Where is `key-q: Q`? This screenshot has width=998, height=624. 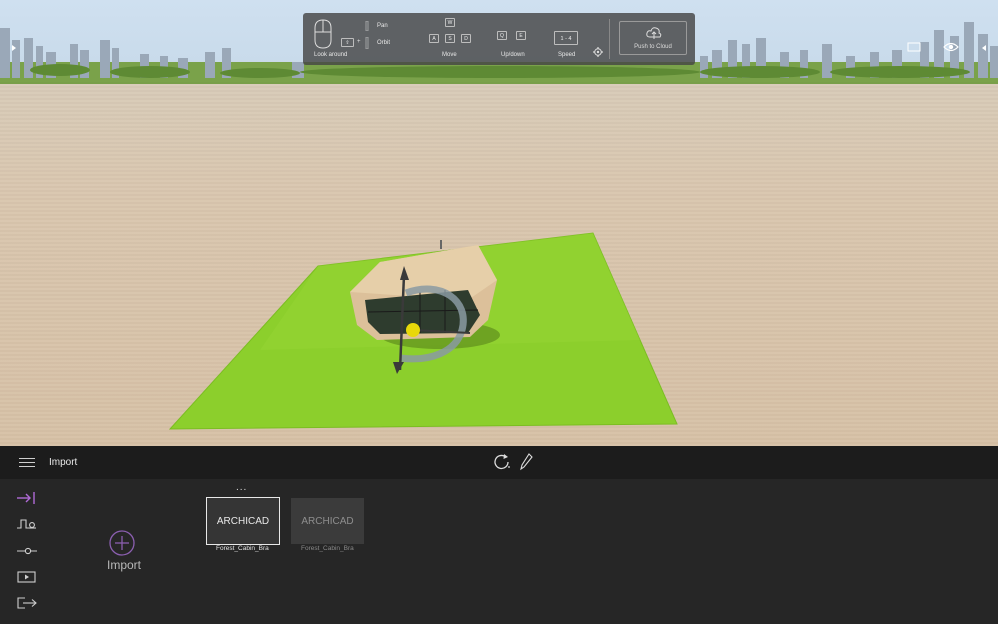
key-q: Q is located at coordinates (502, 35).